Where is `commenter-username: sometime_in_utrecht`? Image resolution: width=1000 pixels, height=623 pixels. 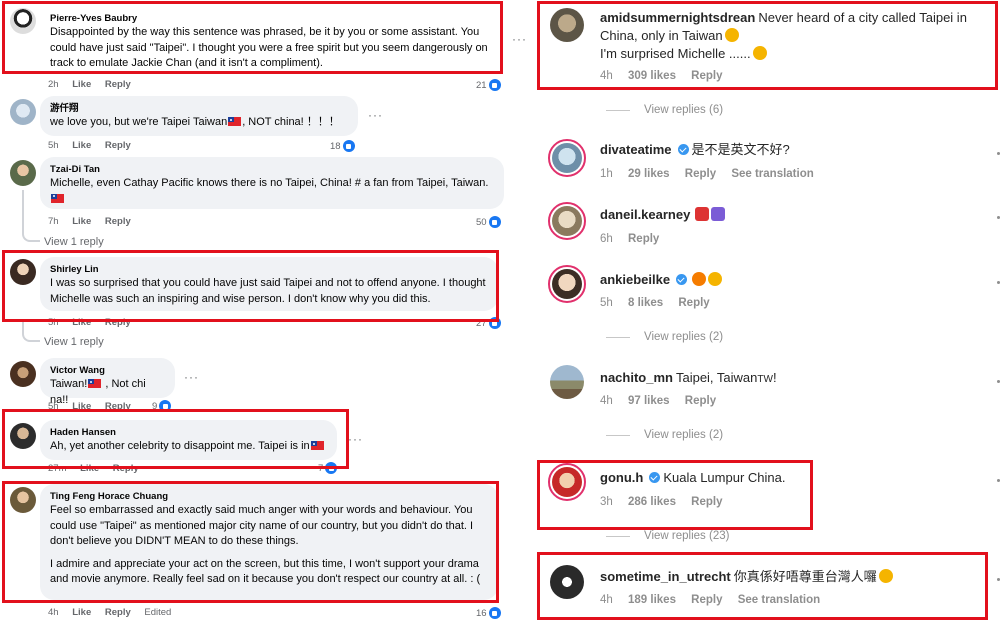 commenter-username: sometime_in_utrecht is located at coordinates (665, 576).